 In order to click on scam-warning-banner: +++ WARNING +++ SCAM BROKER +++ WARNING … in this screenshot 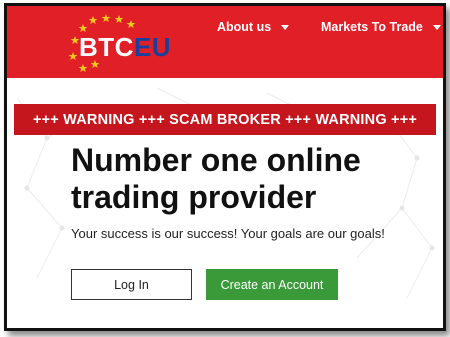, I will do `click(225, 119)`.